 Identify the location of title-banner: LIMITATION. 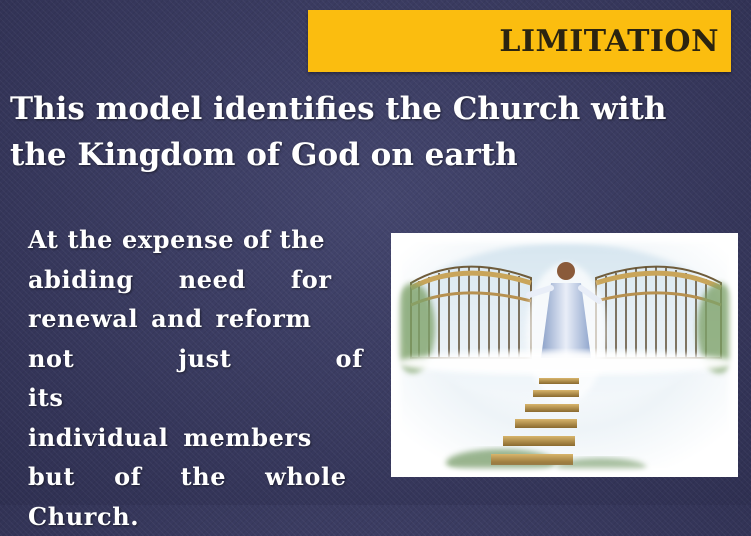
(519, 41).